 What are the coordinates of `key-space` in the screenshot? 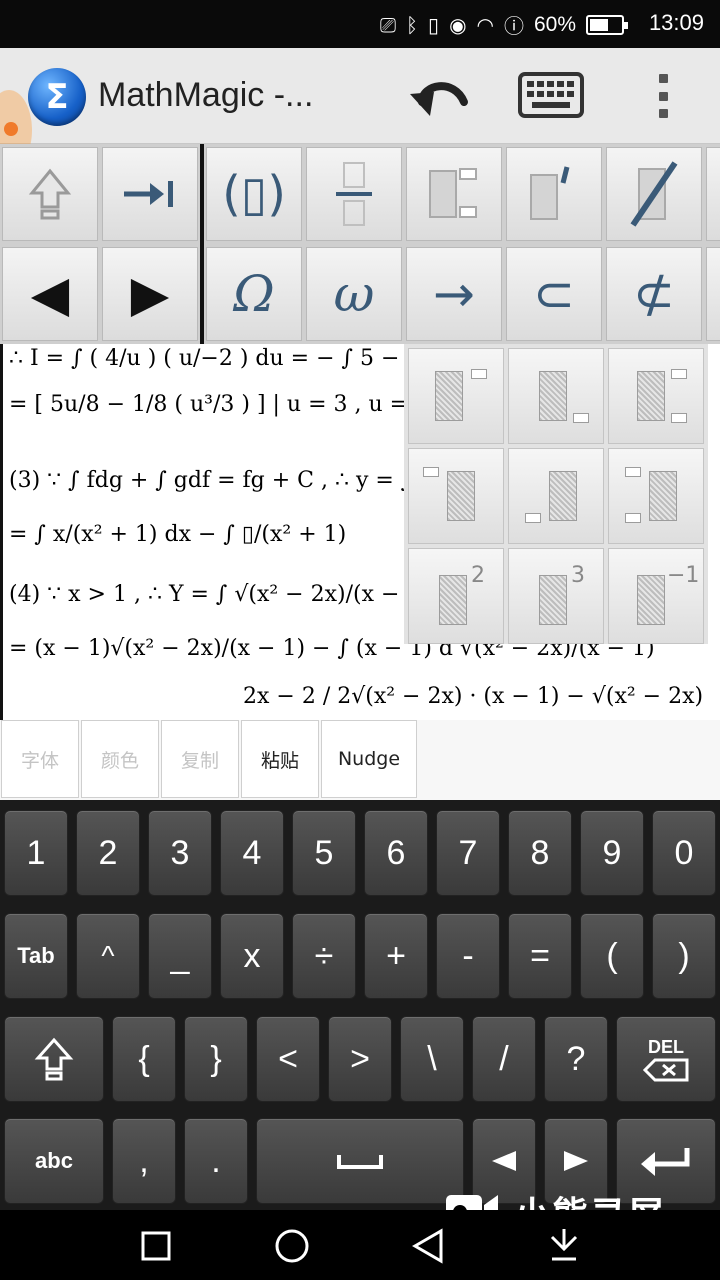 It's located at (360, 1161).